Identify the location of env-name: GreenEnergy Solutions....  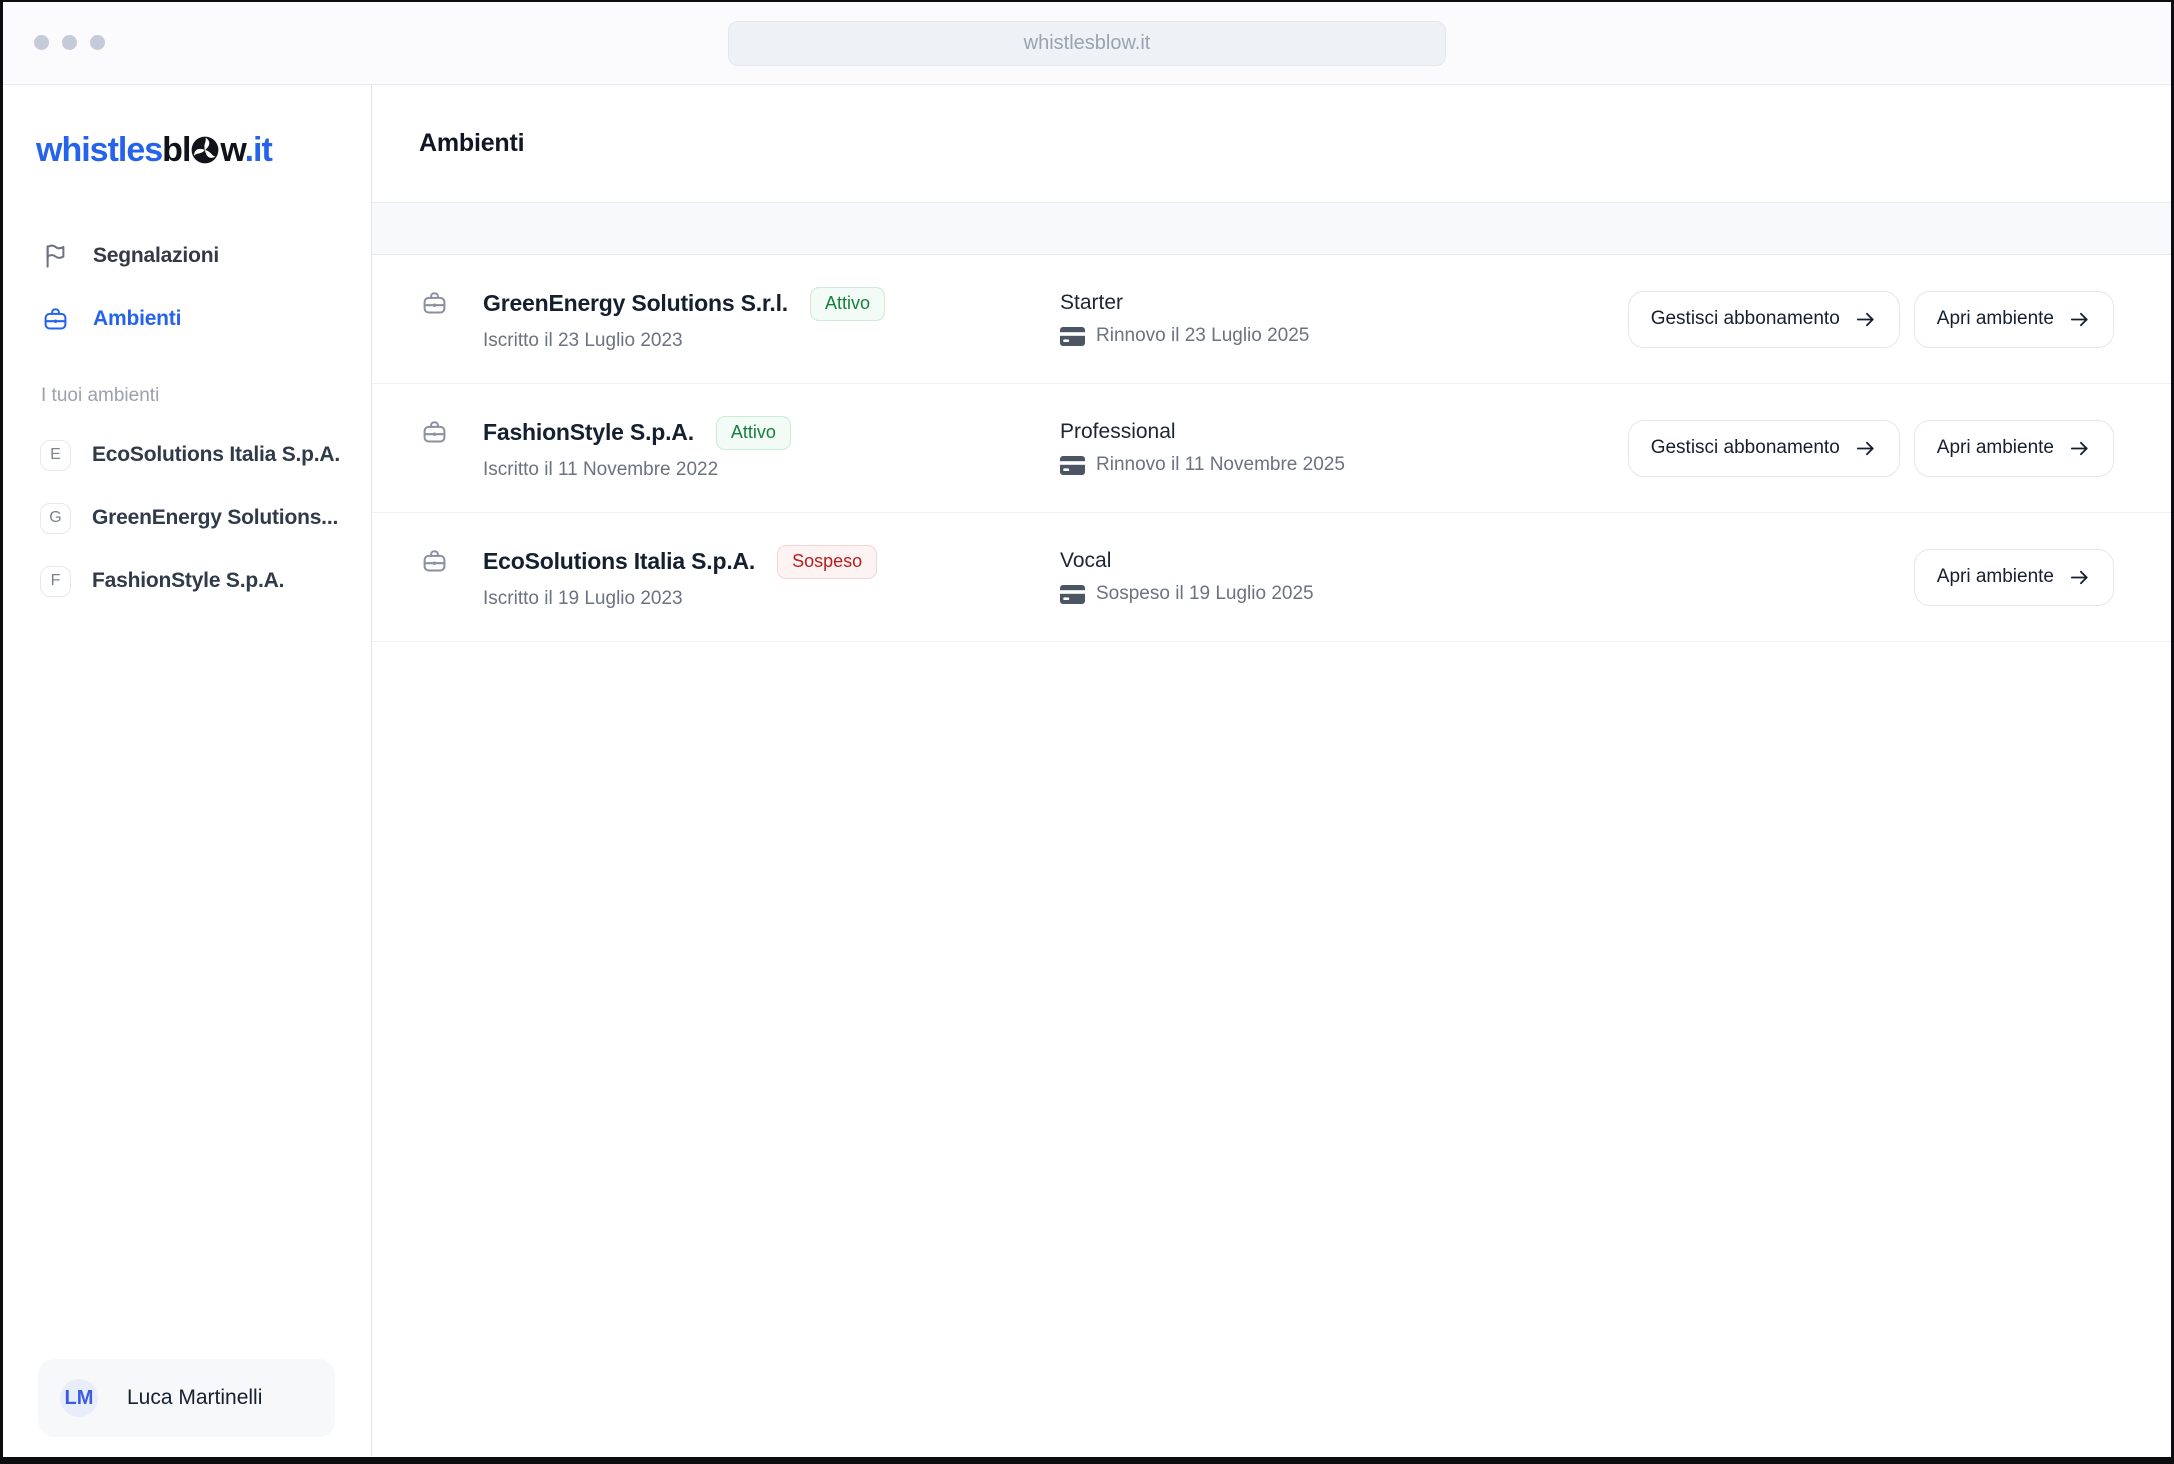
(215, 517).